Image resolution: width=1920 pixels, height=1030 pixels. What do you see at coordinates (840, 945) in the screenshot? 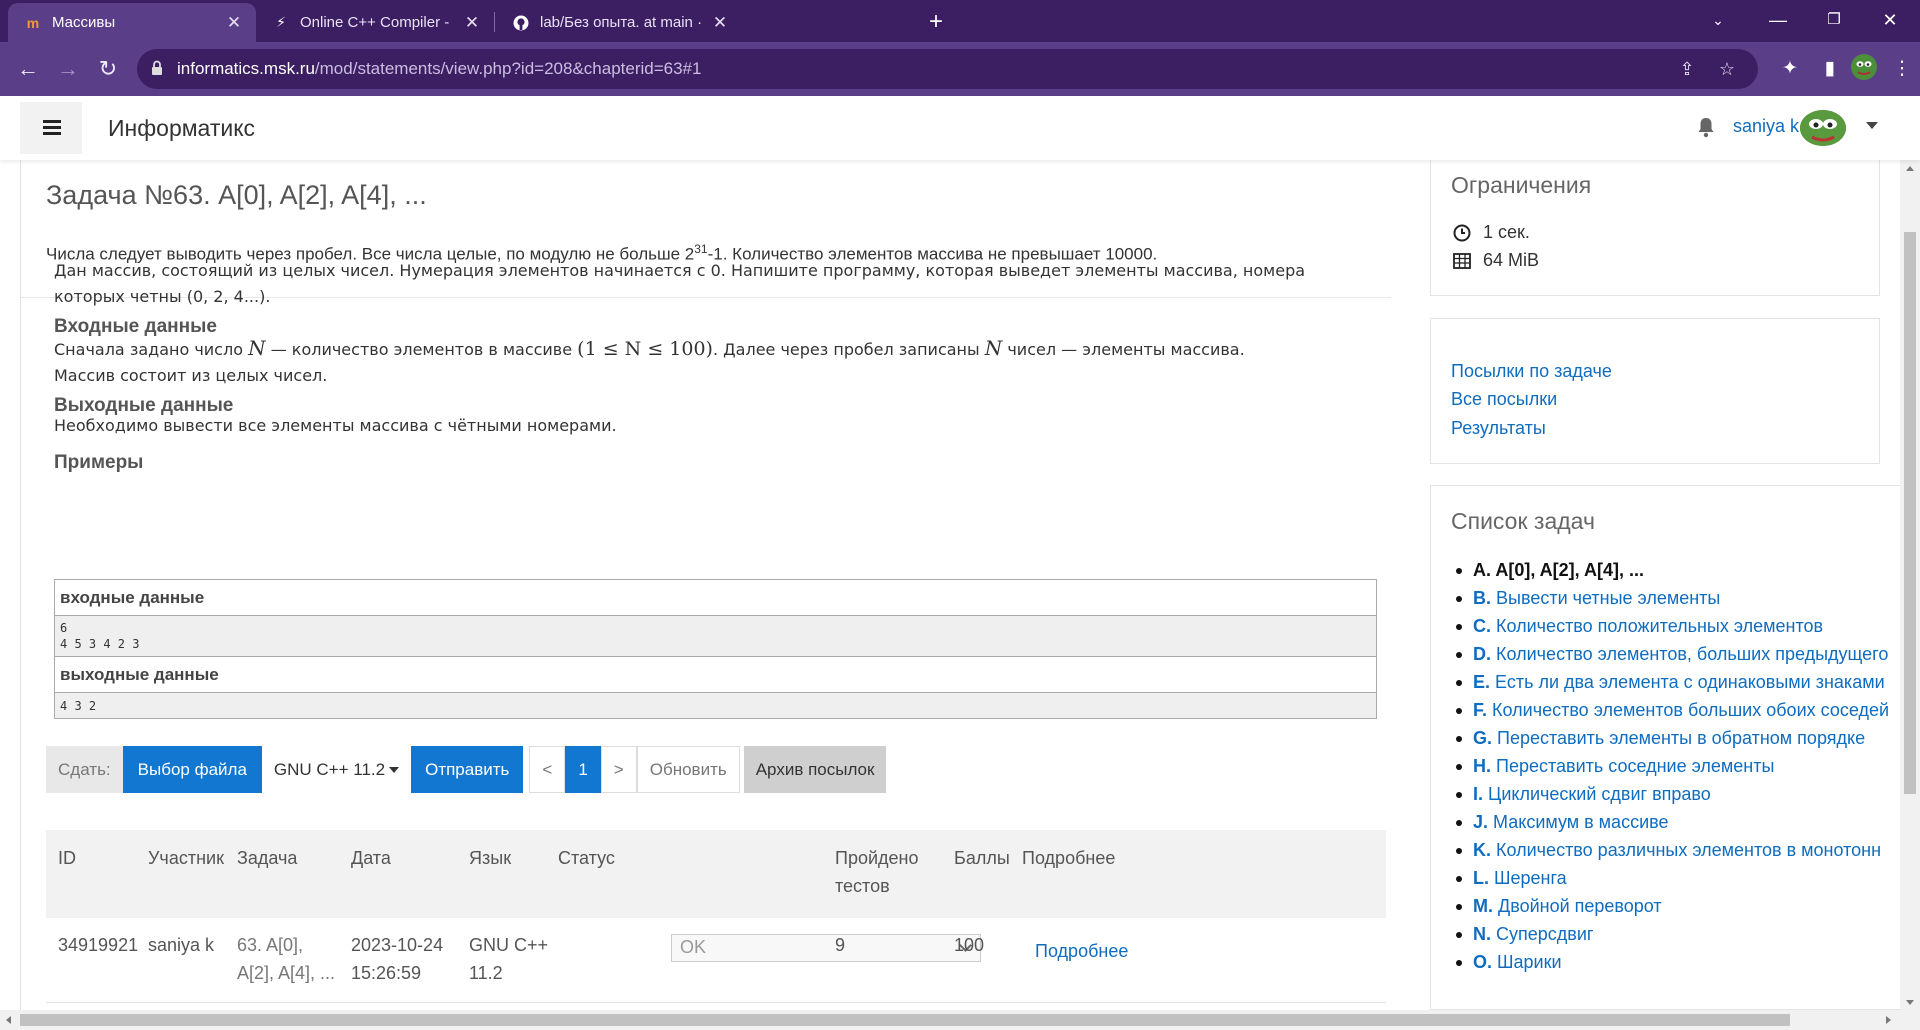
I see `cell-tests: 9` at bounding box center [840, 945].